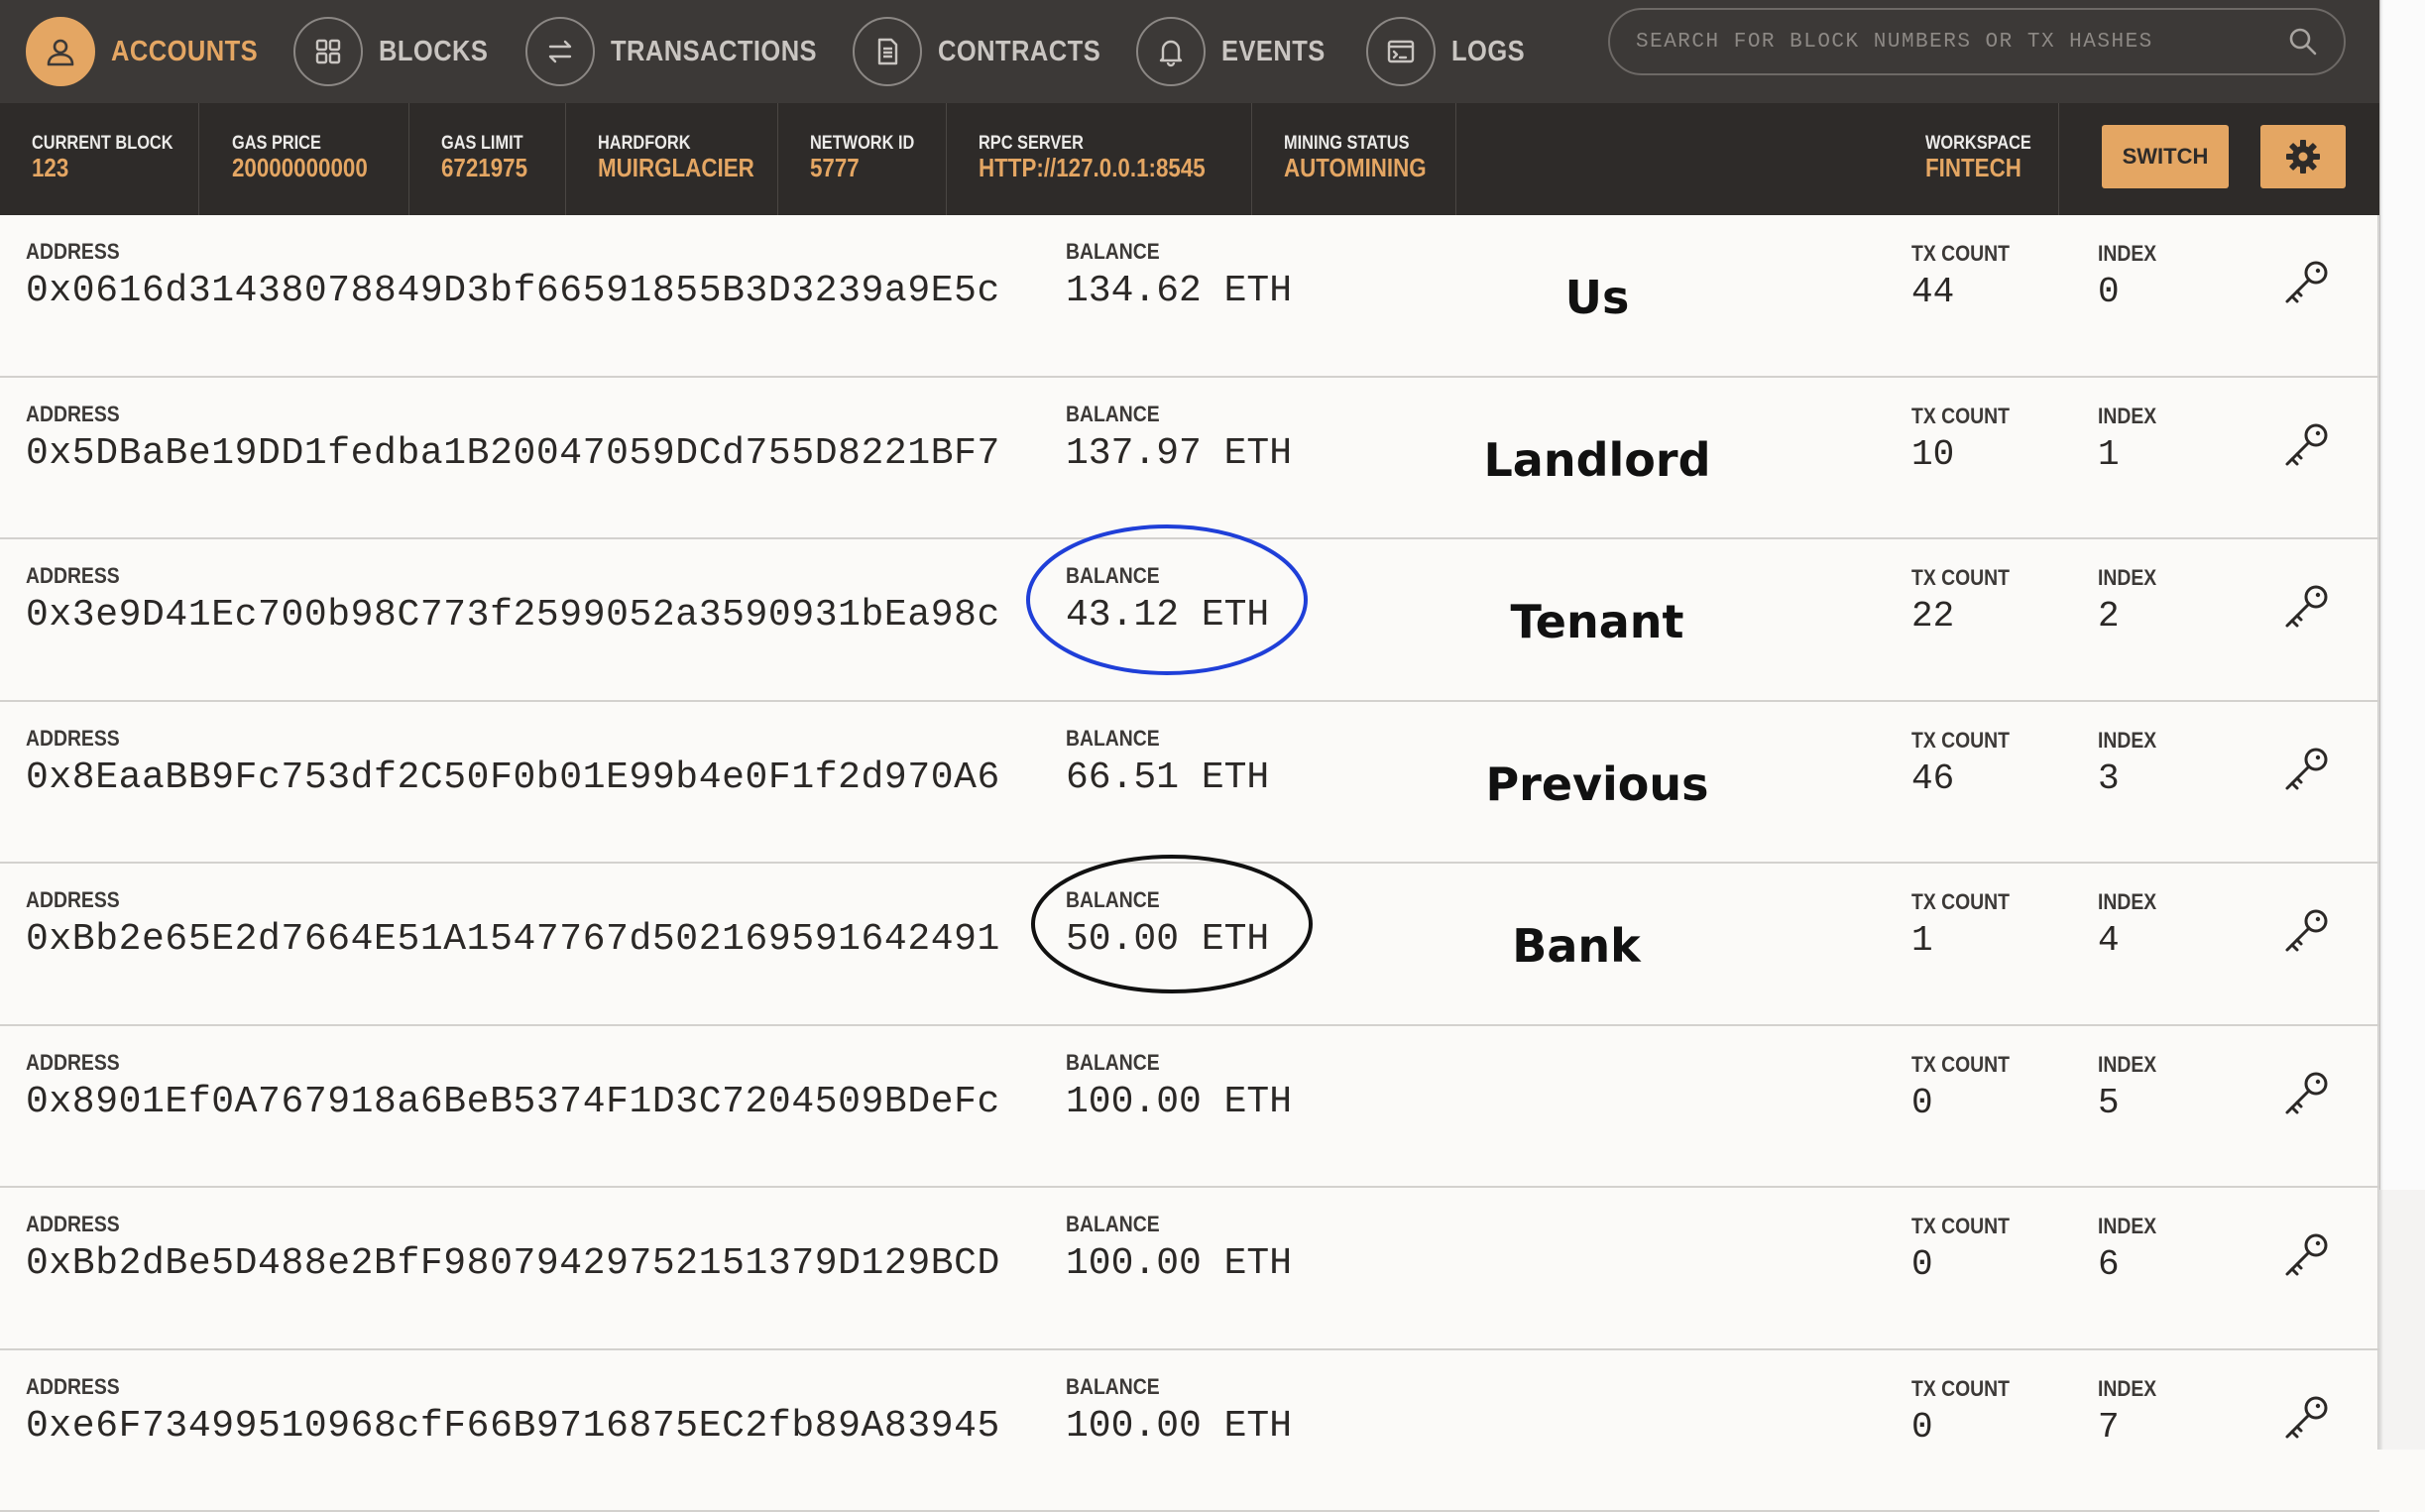  What do you see at coordinates (1451, 51) in the screenshot?
I see `nav-logs: LOGS` at bounding box center [1451, 51].